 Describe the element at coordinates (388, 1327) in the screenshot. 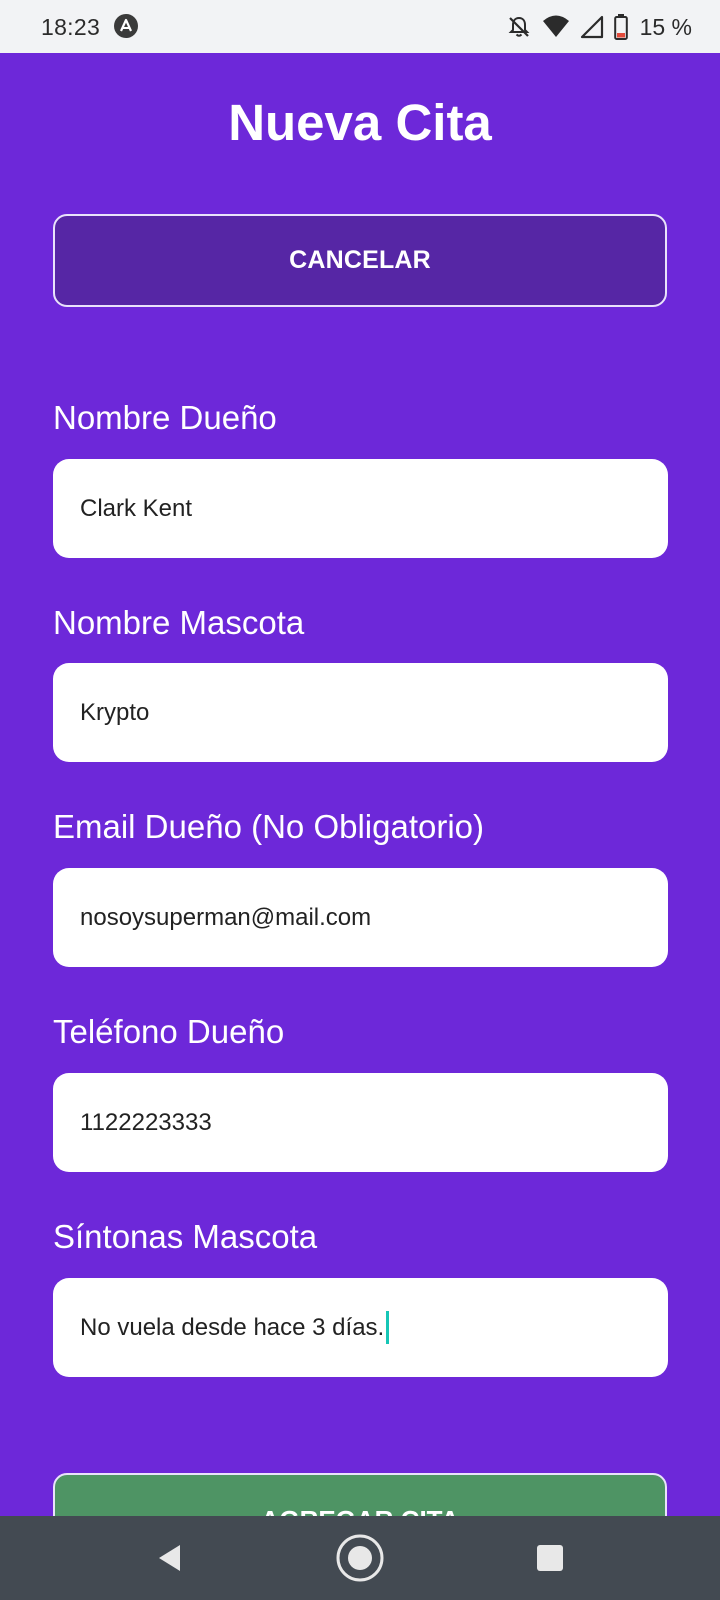

I see `text-cursor` at that location.